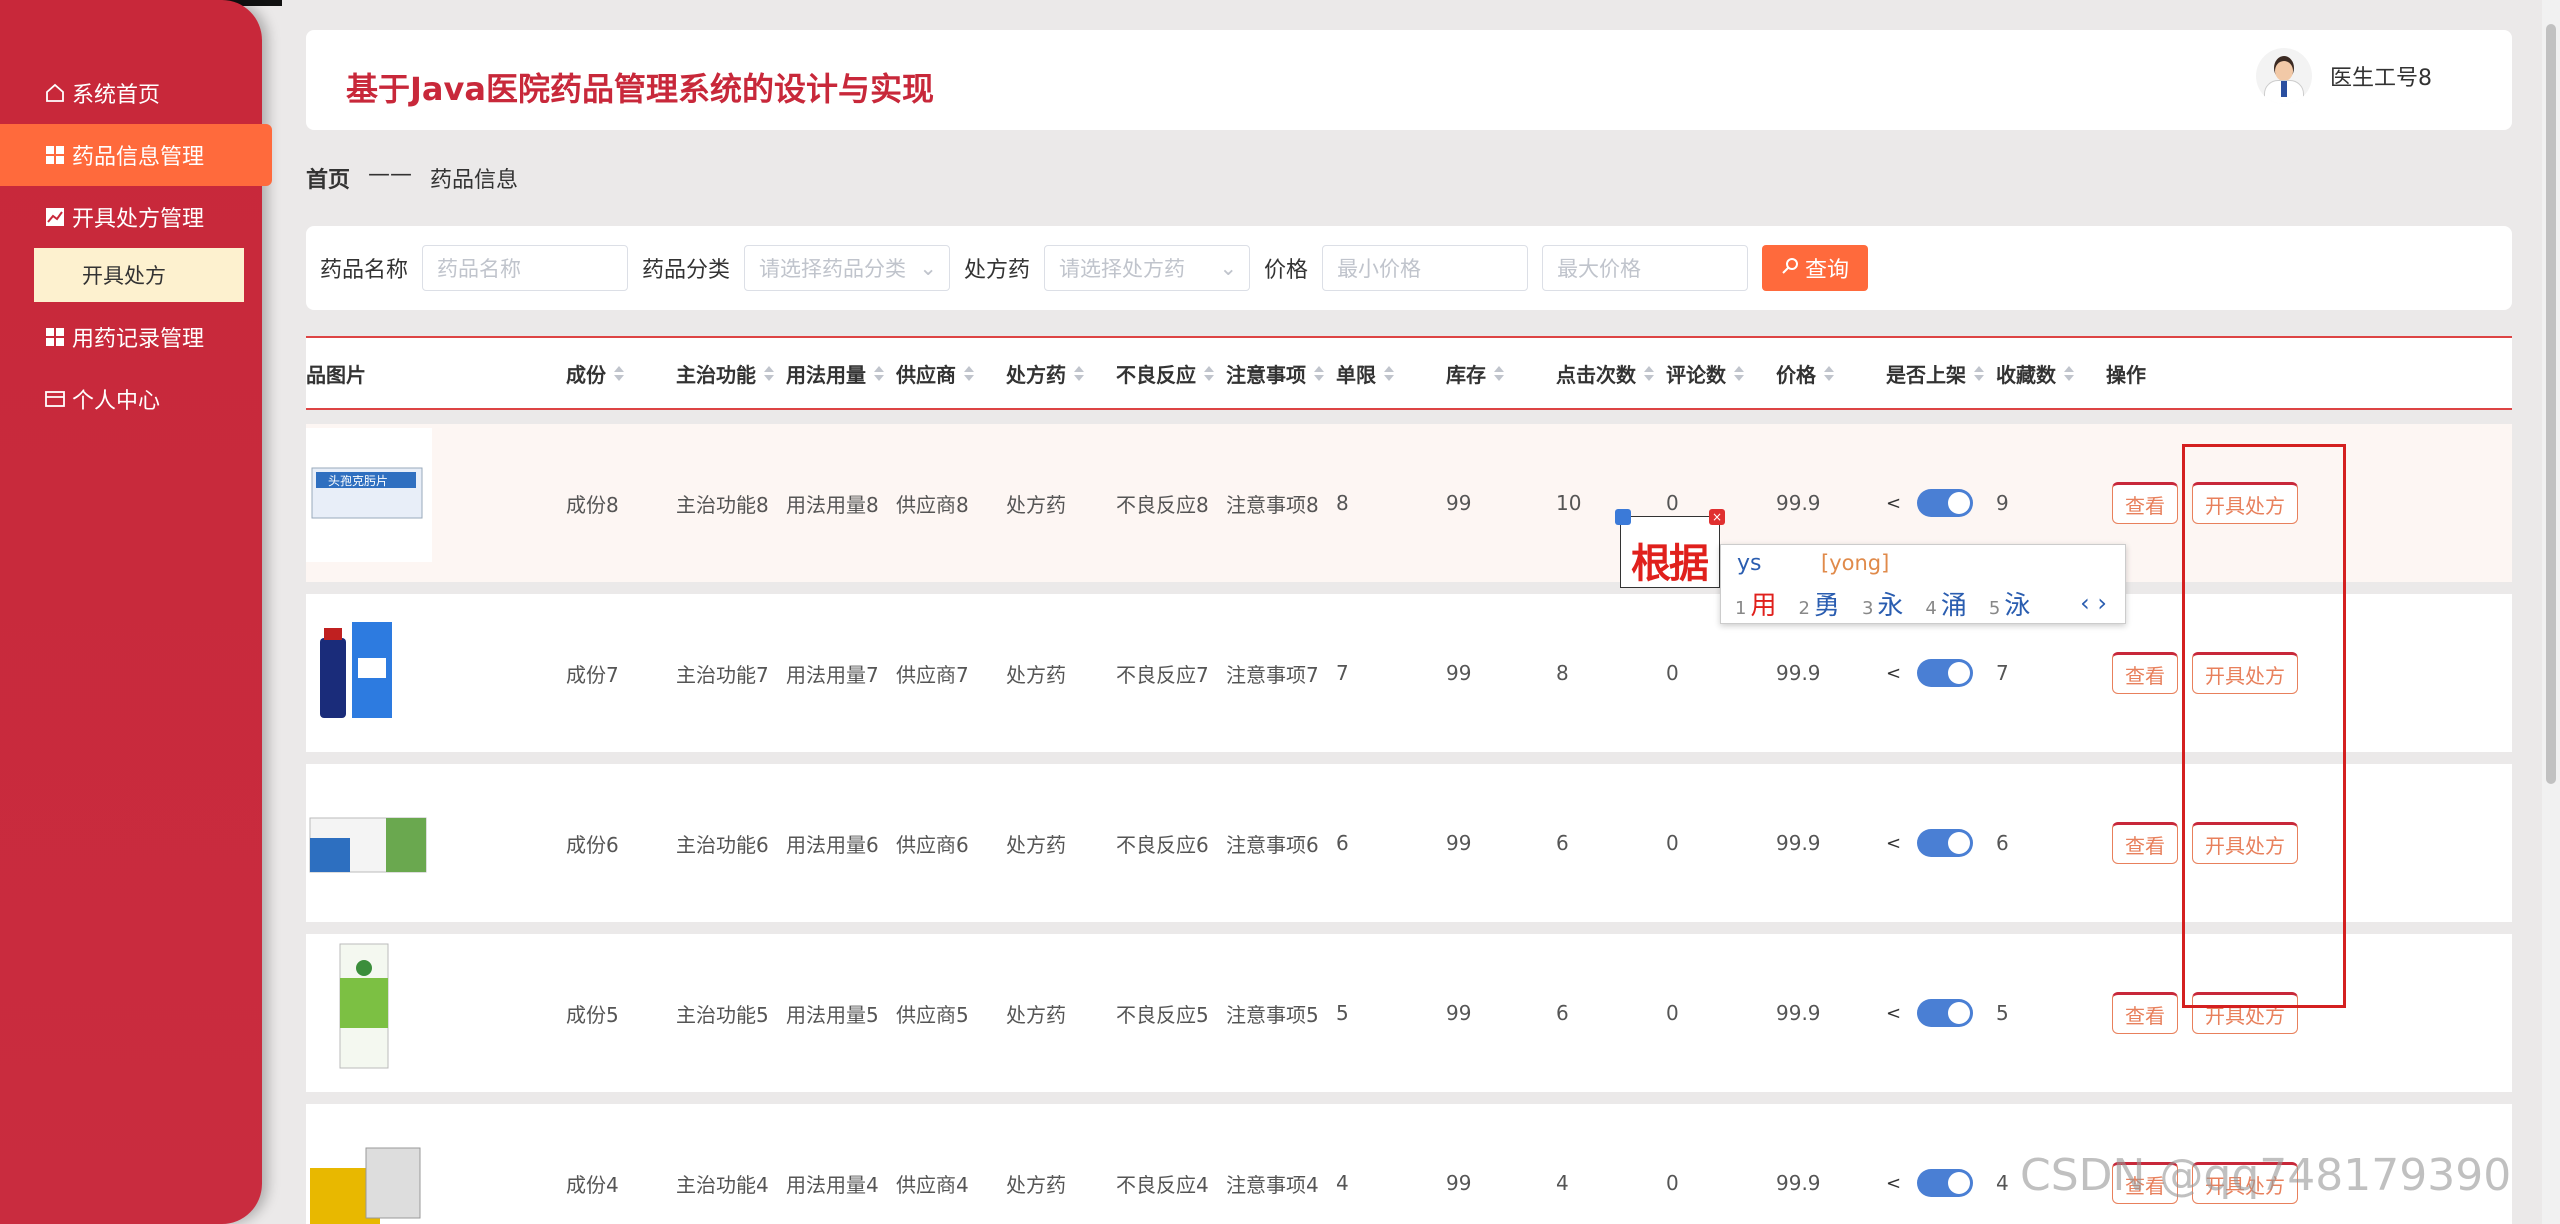  What do you see at coordinates (1945, 603) in the screenshot?
I see `ime-candidate: 4涌` at bounding box center [1945, 603].